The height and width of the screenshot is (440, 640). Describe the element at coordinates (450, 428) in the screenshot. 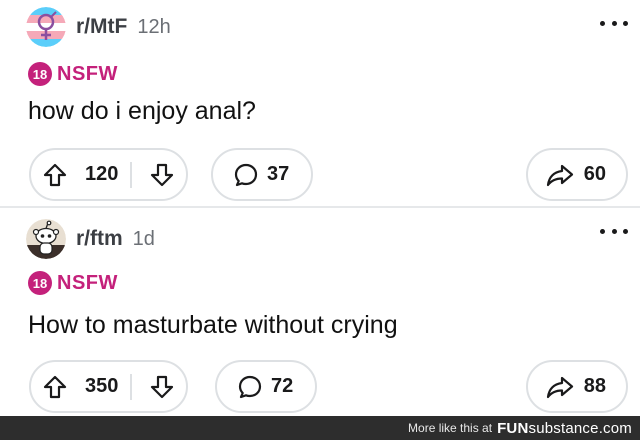

I see `footer-prefix: More like this at` at that location.